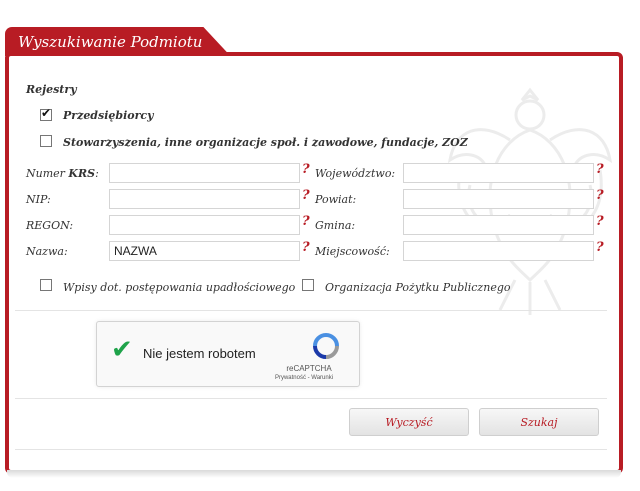 The width and height of the screenshot is (640, 491). I want to click on county-help-icon: ?, so click(600, 195).